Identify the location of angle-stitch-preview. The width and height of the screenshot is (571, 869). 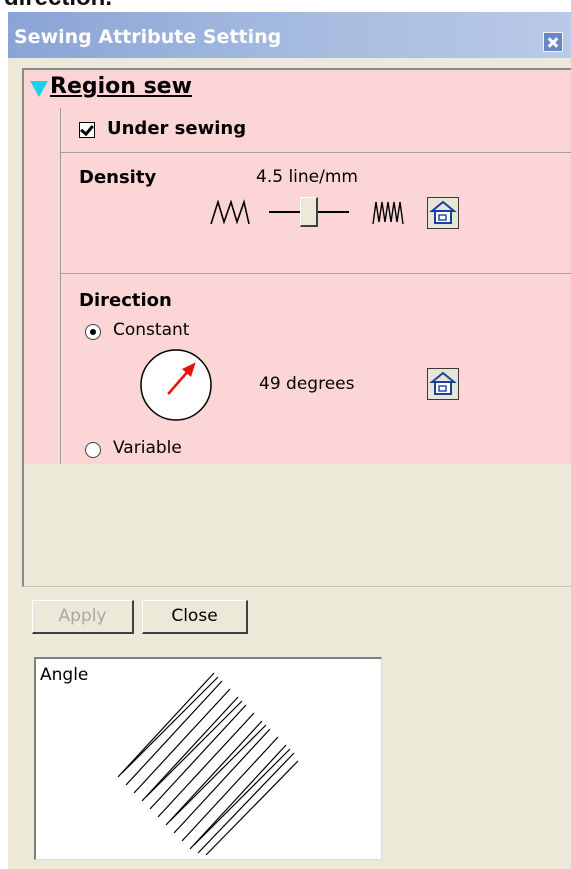
(208, 764).